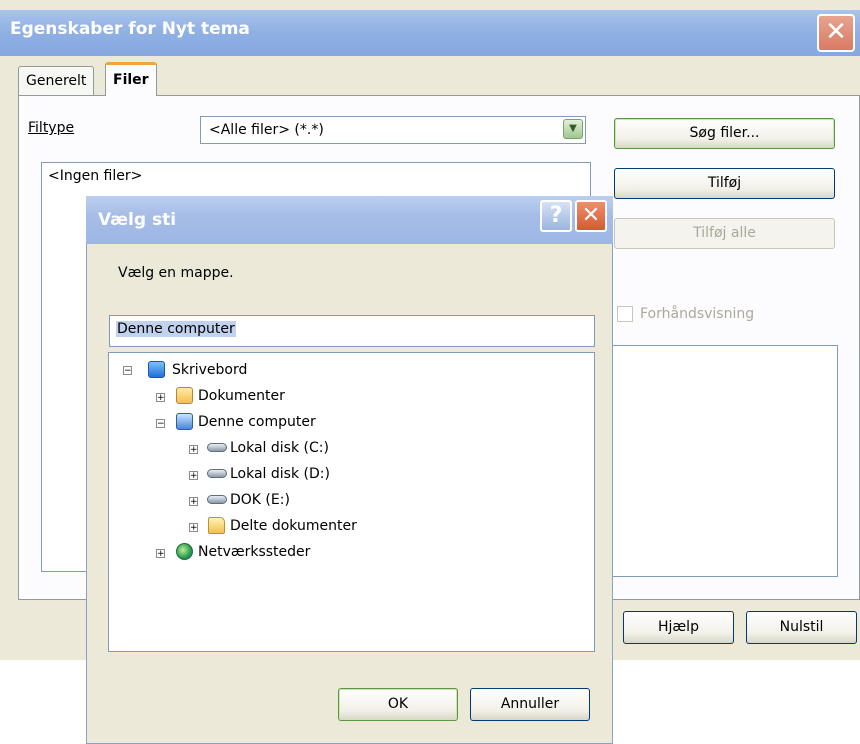  I want to click on tree-item-delte-dokumenter: Delte dokumenter, so click(293, 526).